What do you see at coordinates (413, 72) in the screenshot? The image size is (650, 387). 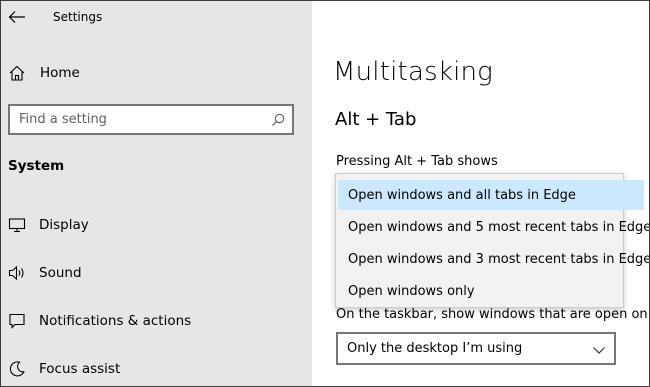 I see `page-title: Multitasking` at bounding box center [413, 72].